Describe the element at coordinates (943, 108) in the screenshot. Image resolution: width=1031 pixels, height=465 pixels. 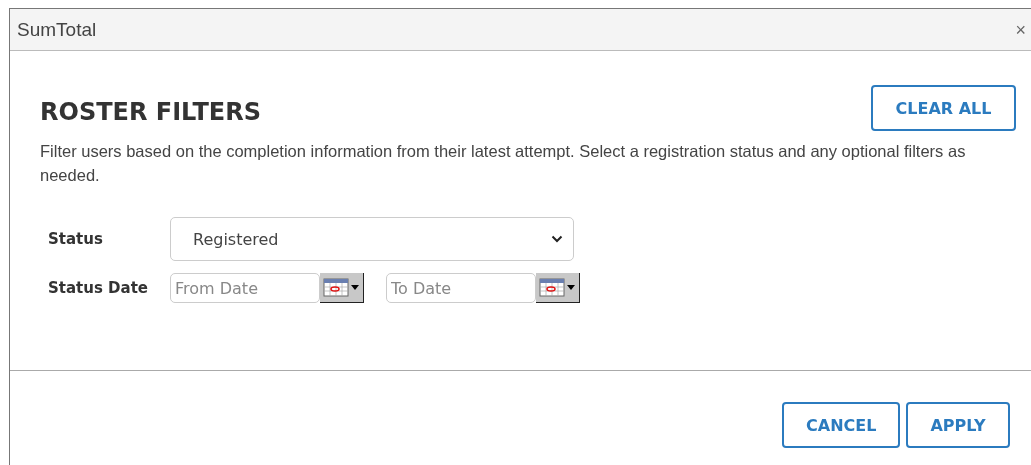
I see `clear-all-button: CLEAR ALL` at that location.